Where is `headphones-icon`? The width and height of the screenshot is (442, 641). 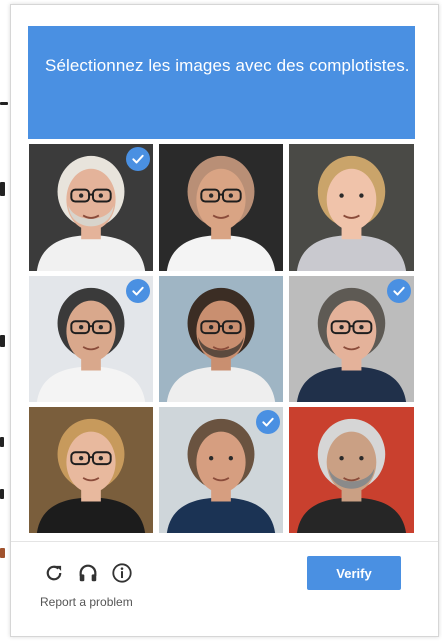
headphones-icon is located at coordinates (88, 573).